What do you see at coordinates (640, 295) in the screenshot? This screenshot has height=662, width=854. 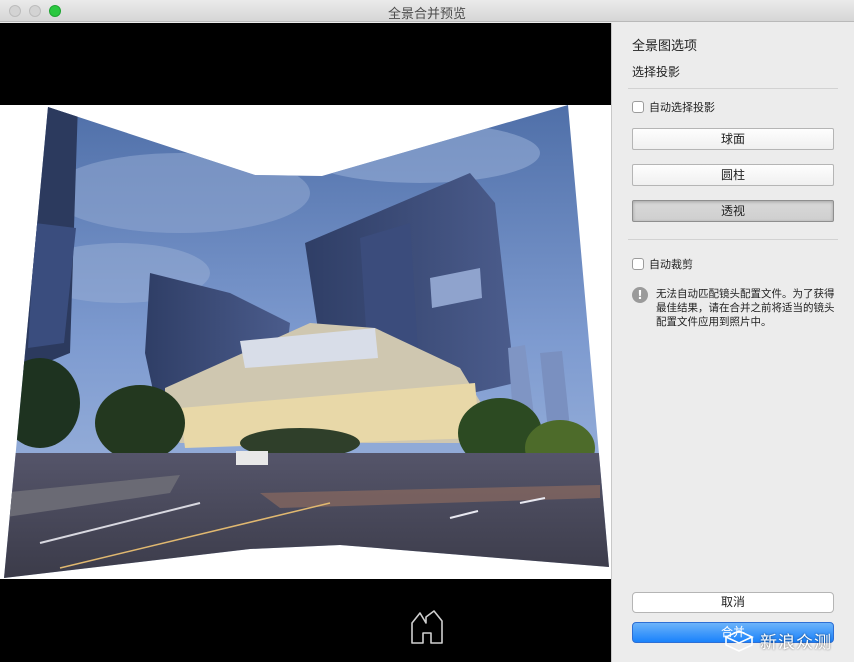 I see `warning-icon: !` at bounding box center [640, 295].